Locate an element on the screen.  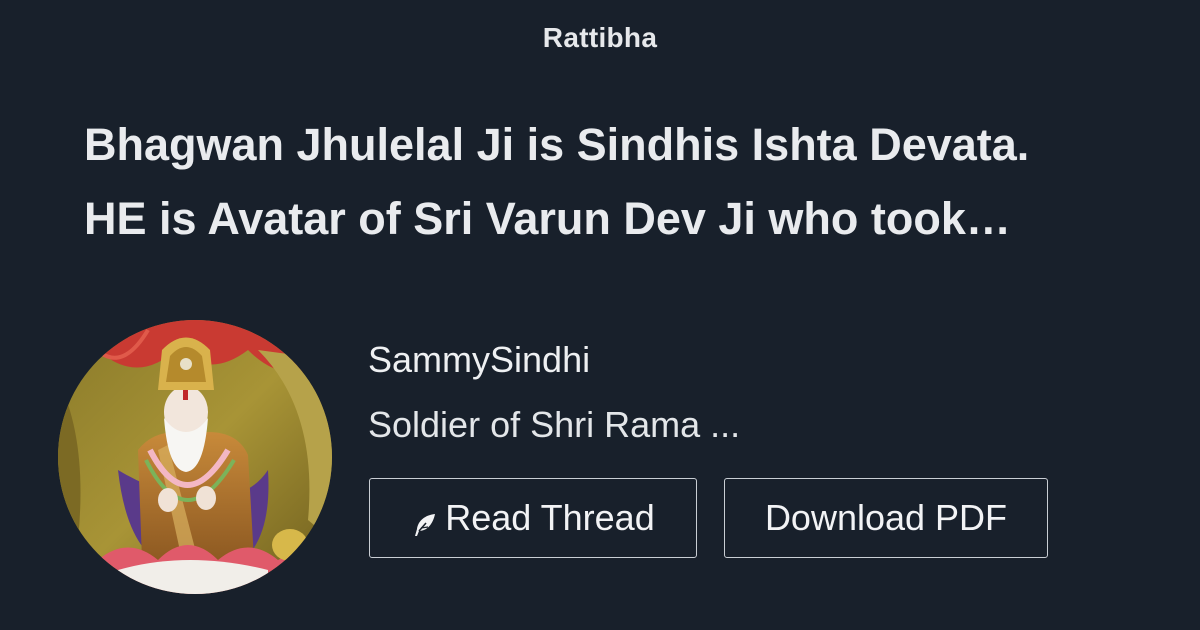
download-pdf-label: Download PDF is located at coordinates (886, 517).